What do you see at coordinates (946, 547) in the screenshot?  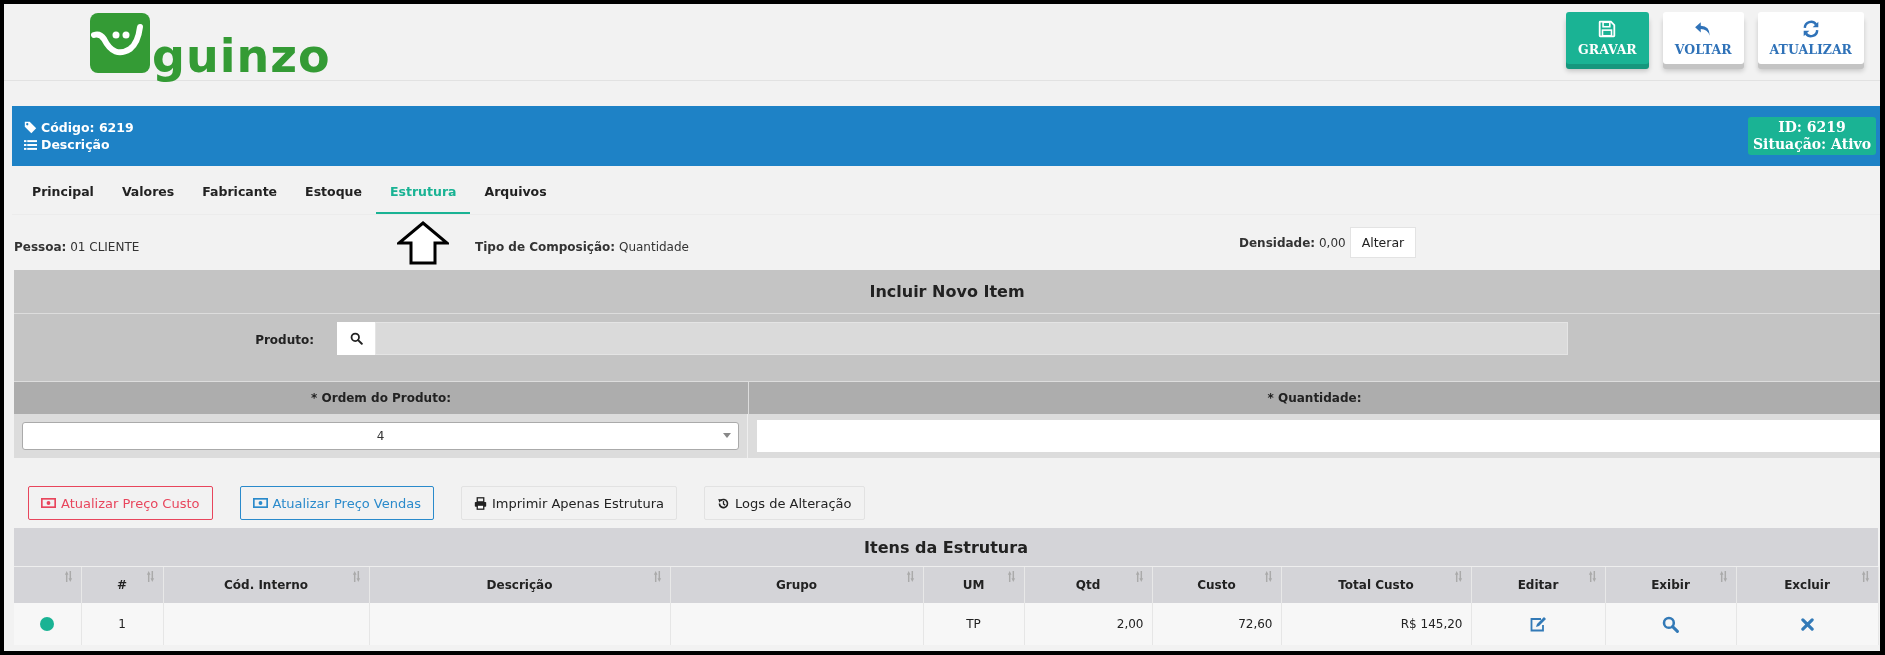 I see `table-title: Itens da Estrutura` at bounding box center [946, 547].